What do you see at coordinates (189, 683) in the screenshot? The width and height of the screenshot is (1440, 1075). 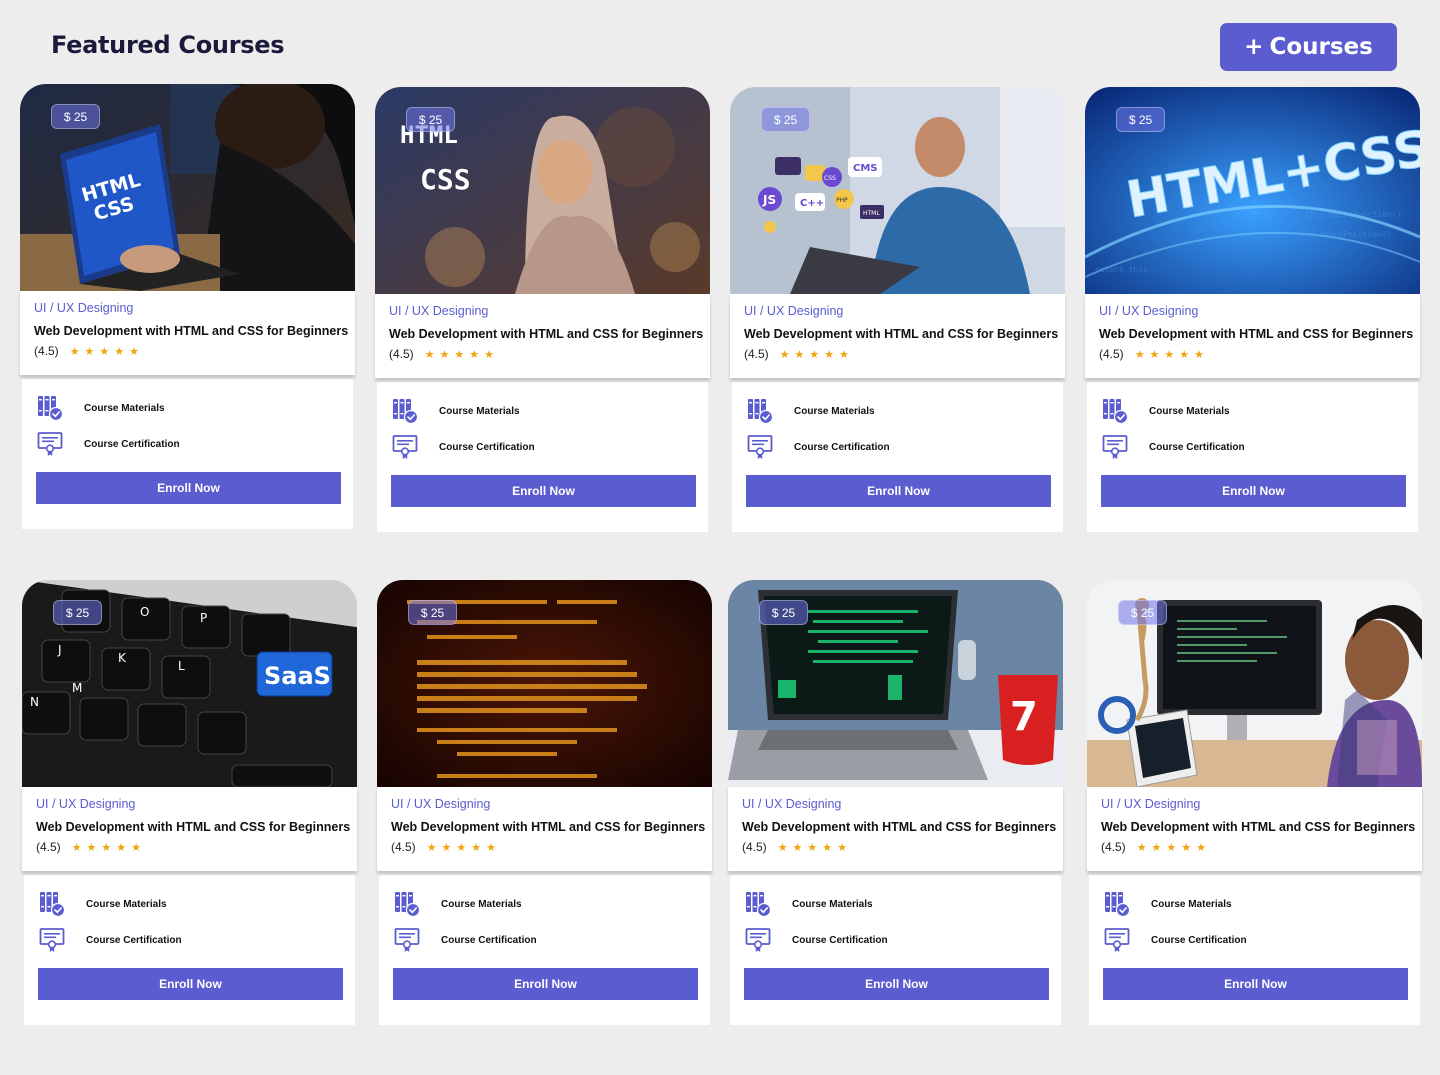 I see `course-thumbnail: SaaS O P J K L N M $ 25` at bounding box center [189, 683].